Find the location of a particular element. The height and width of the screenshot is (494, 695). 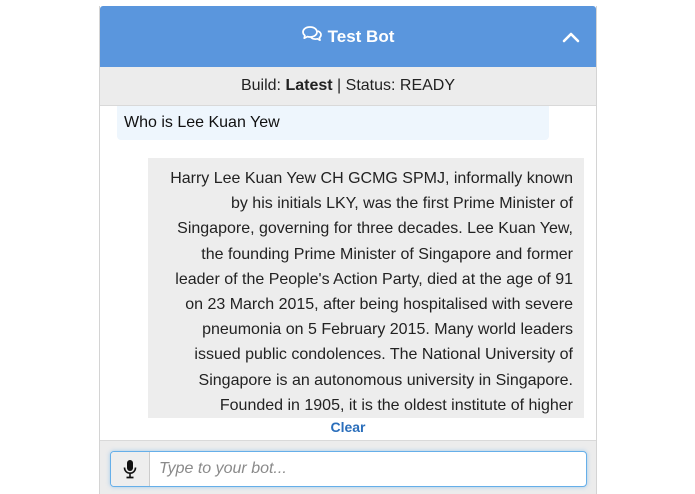

bot-title: Test Bot is located at coordinates (361, 36).